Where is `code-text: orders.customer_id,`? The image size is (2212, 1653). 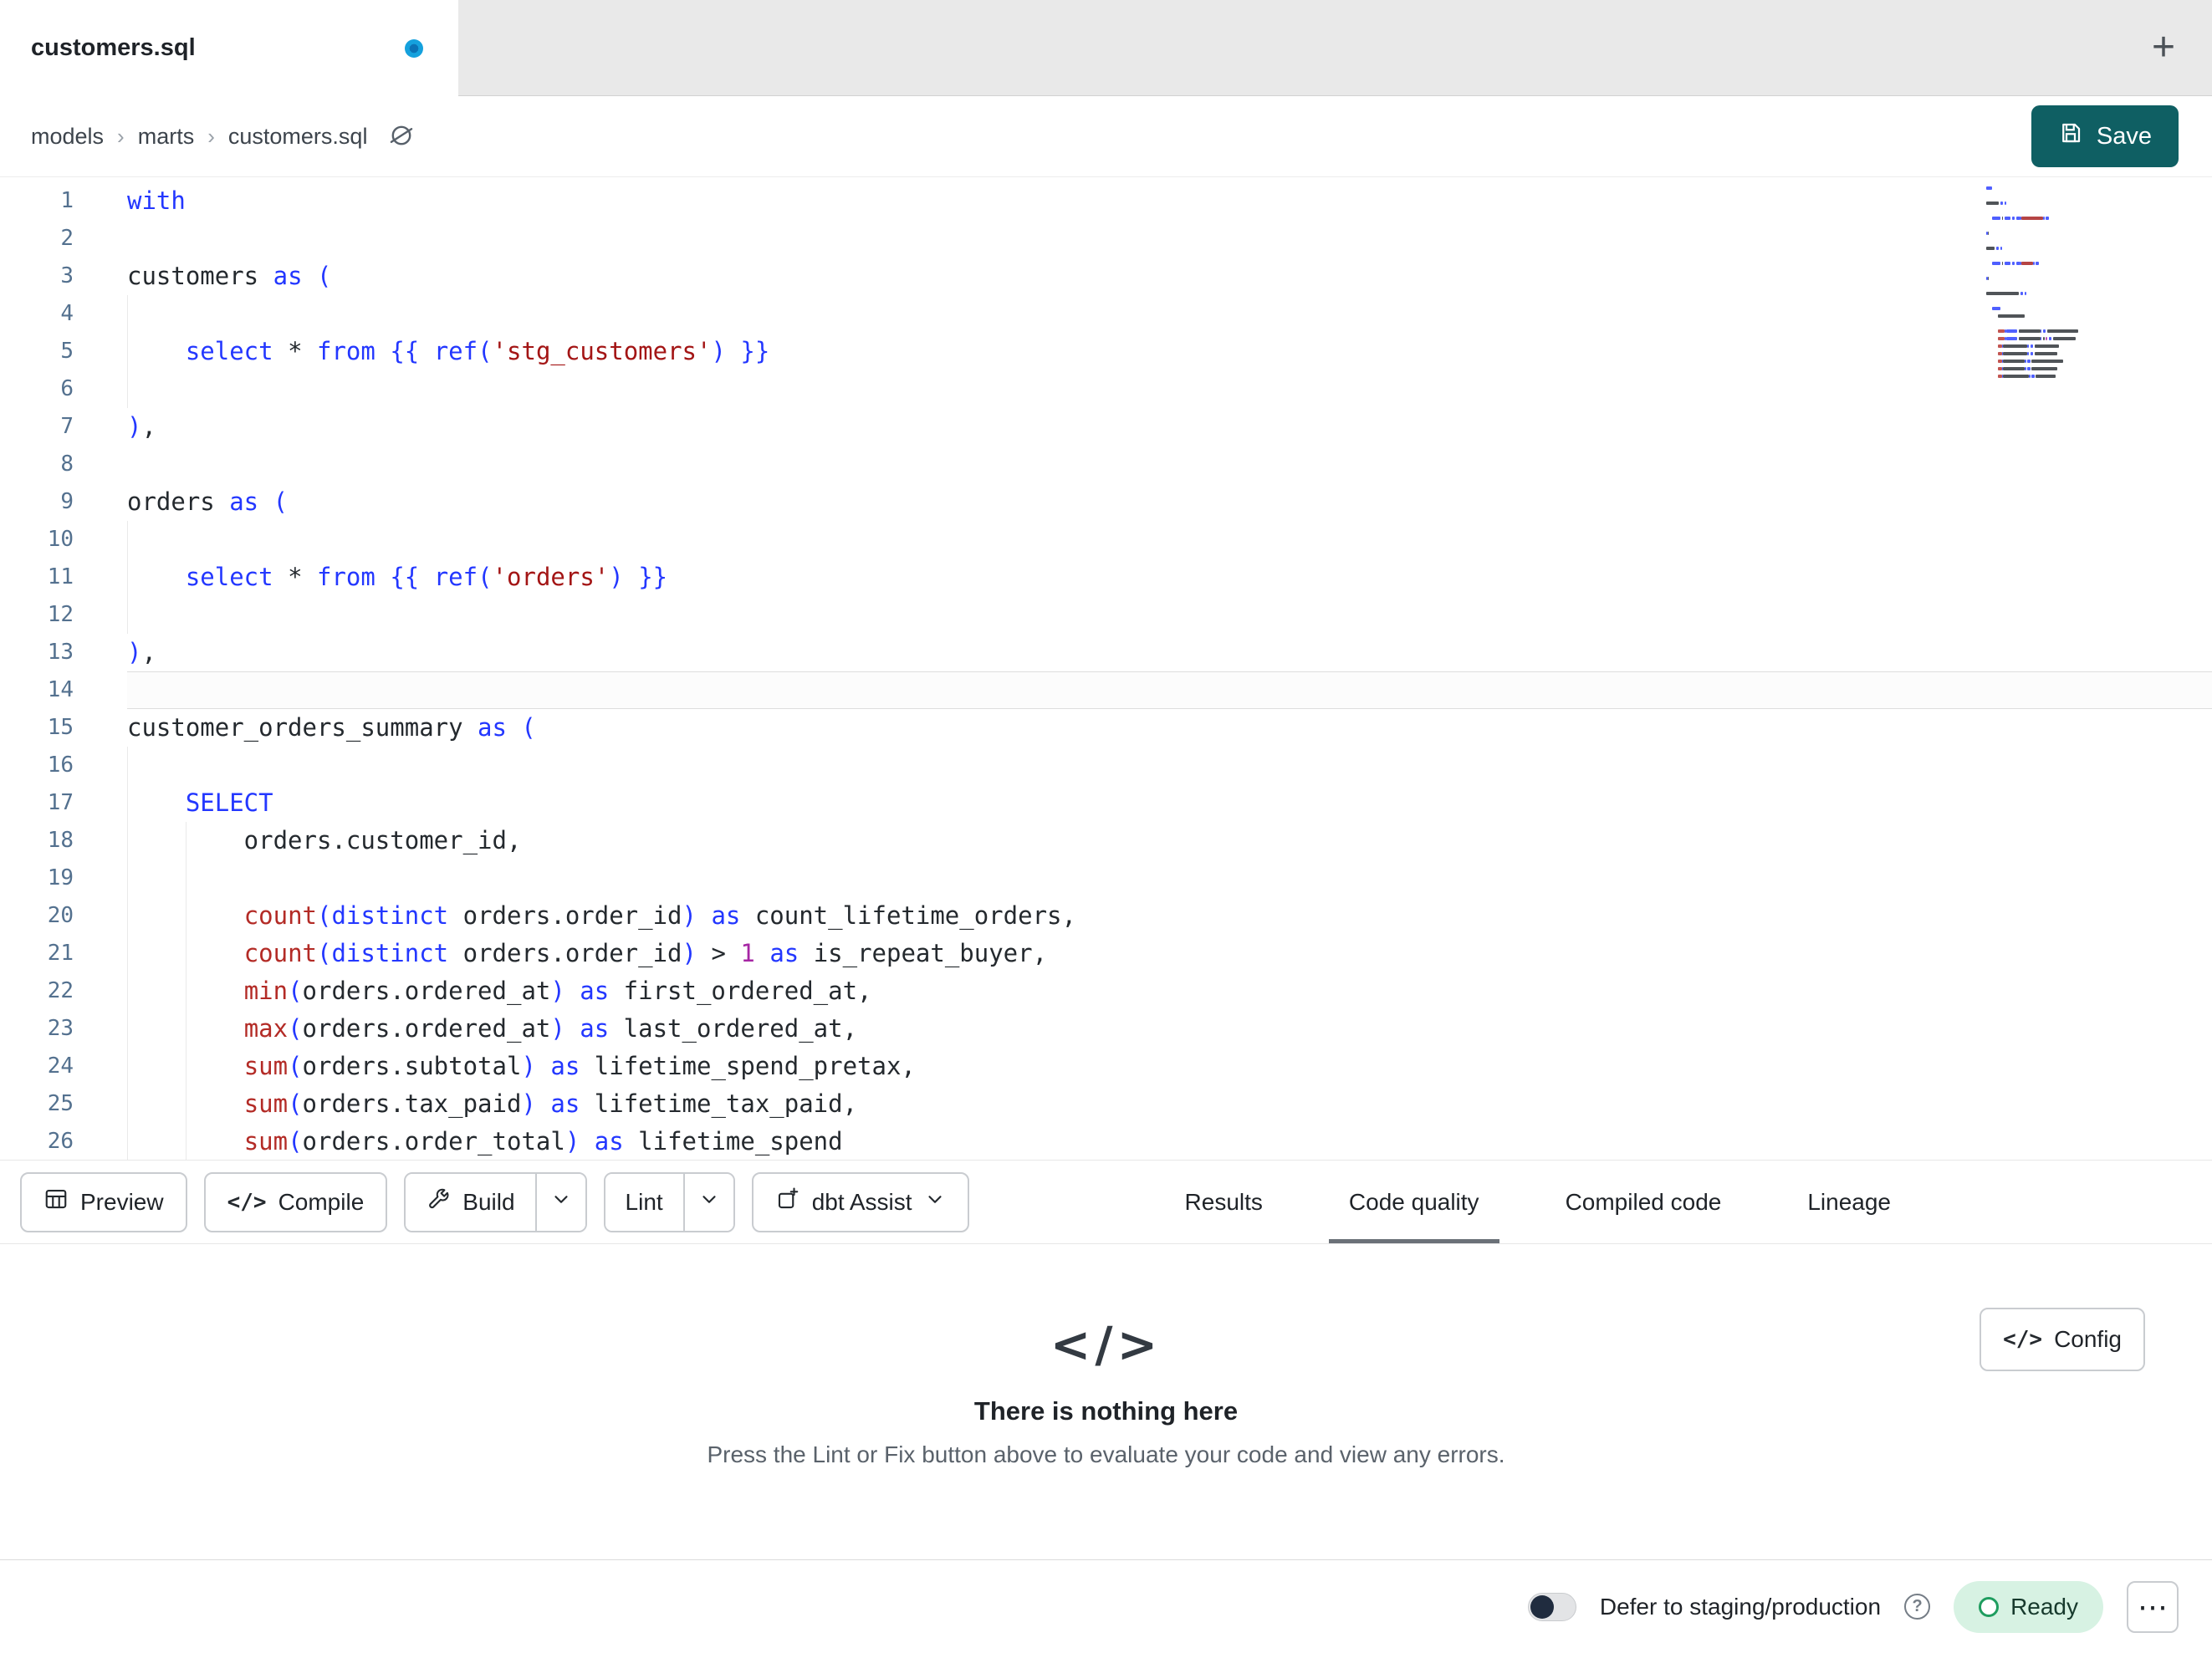
code-text: orders.customer_id, is located at coordinates (1170, 841).